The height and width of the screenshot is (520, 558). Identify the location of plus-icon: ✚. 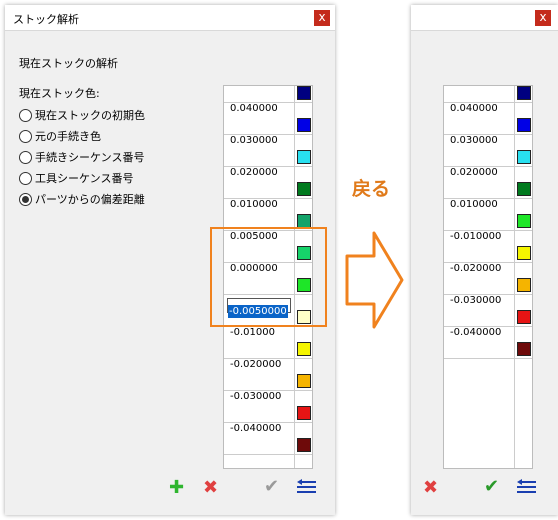
(176, 488).